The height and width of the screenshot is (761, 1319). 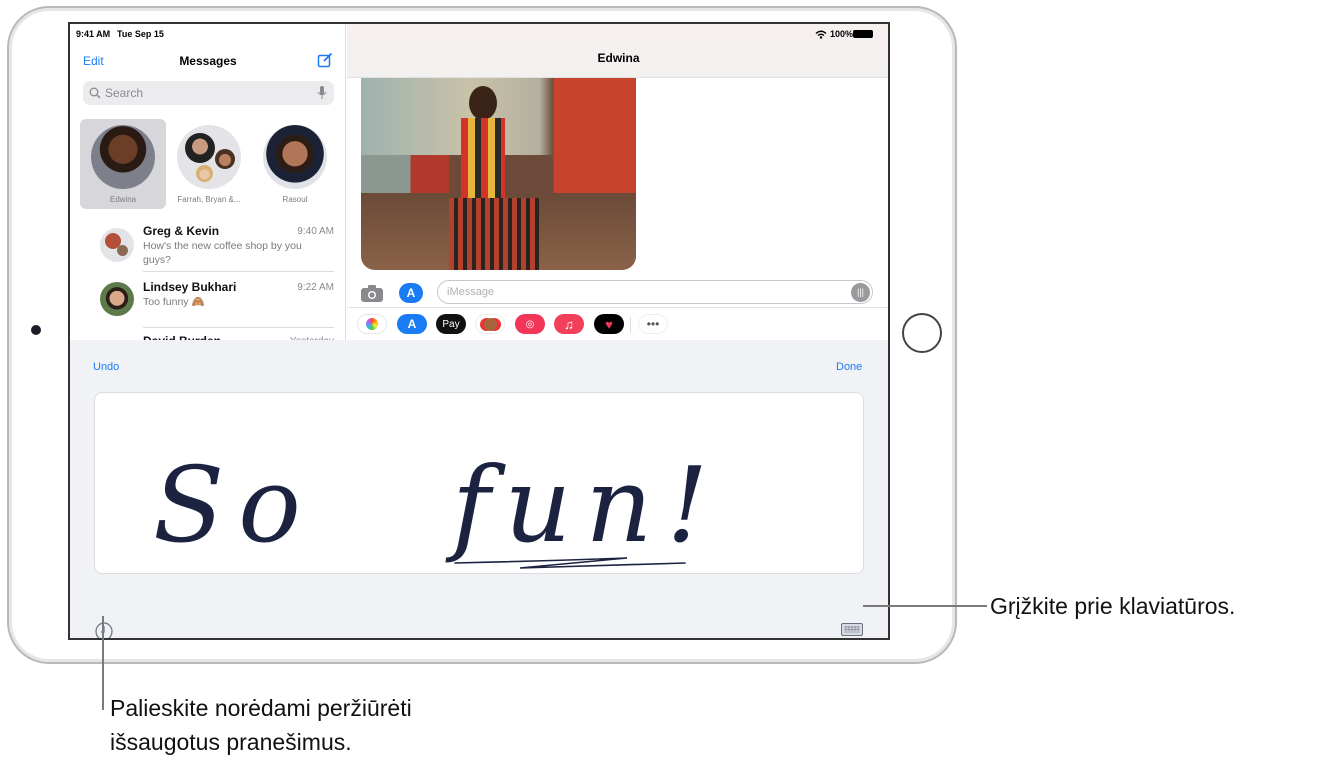 What do you see at coordinates (315, 287) in the screenshot?
I see `conversation-time: 9:22 AM` at bounding box center [315, 287].